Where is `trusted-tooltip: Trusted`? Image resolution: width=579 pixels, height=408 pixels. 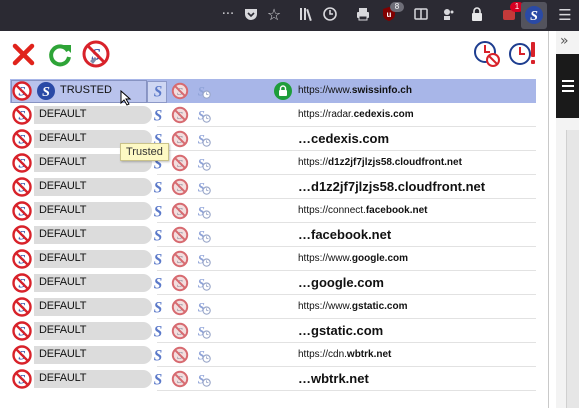 trusted-tooltip: Trusted is located at coordinates (144, 152).